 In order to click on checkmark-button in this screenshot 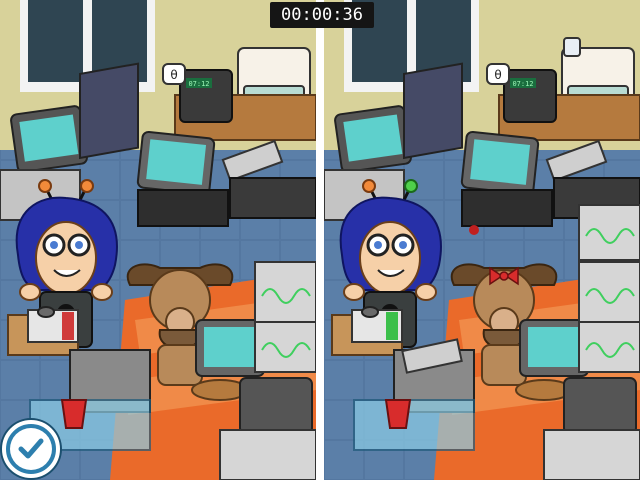, I will do `click(31, 449)`.